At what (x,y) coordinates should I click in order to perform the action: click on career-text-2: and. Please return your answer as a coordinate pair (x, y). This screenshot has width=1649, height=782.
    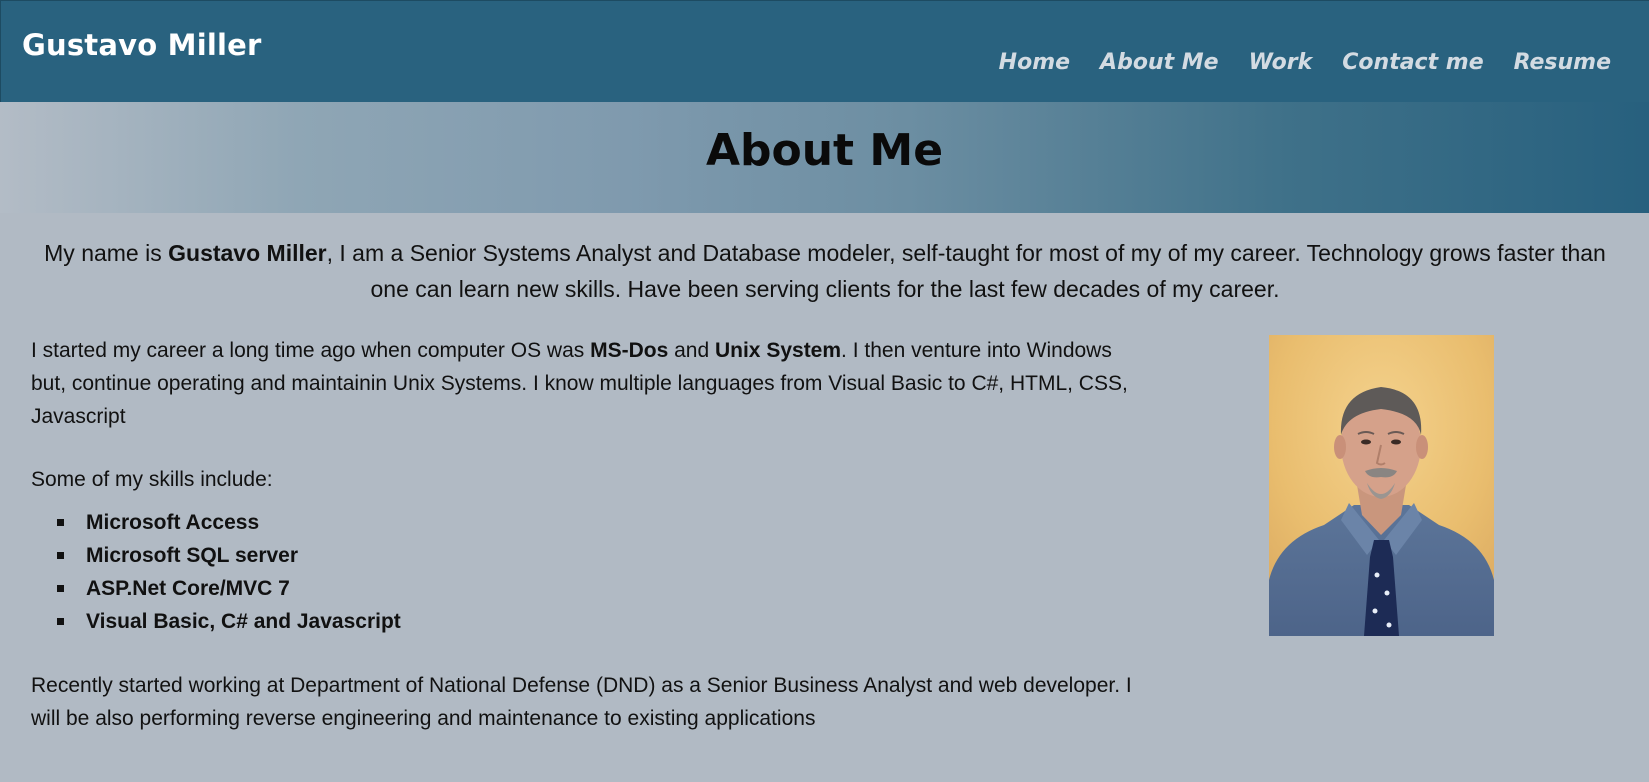
    Looking at the image, I should click on (691, 350).